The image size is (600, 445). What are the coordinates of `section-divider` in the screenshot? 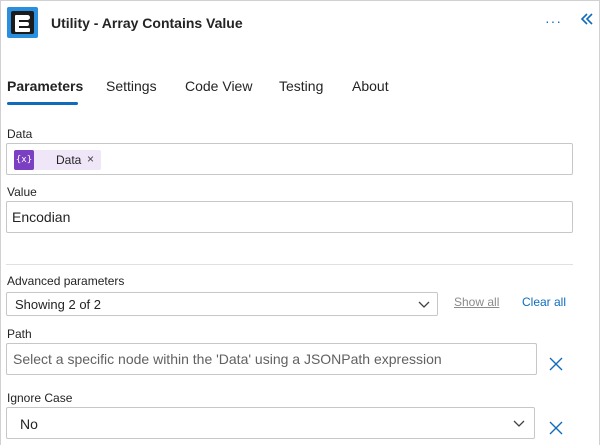 It's located at (289, 264).